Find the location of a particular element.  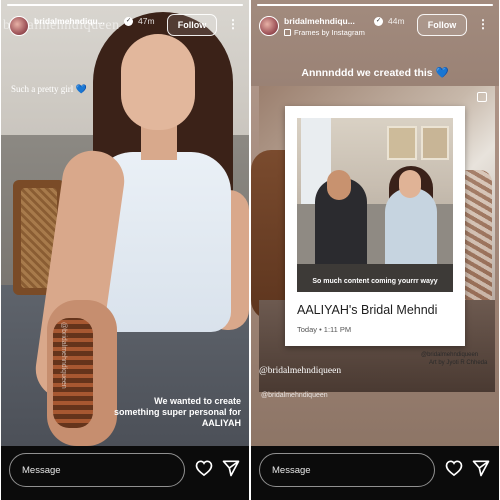

polaroid-title: AALIYAH's Bridal Mehndi is located at coordinates (367, 310).